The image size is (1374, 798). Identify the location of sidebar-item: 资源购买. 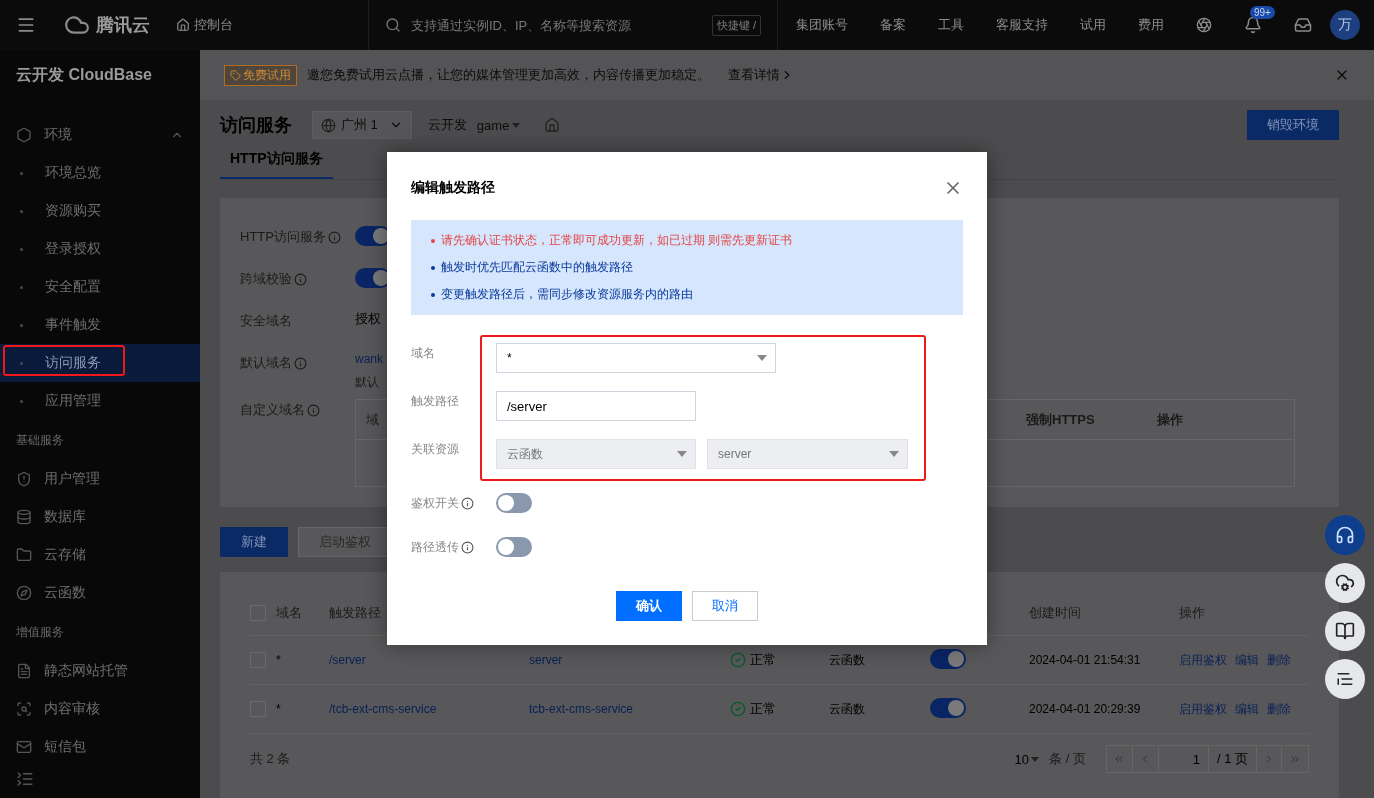
(100, 211).